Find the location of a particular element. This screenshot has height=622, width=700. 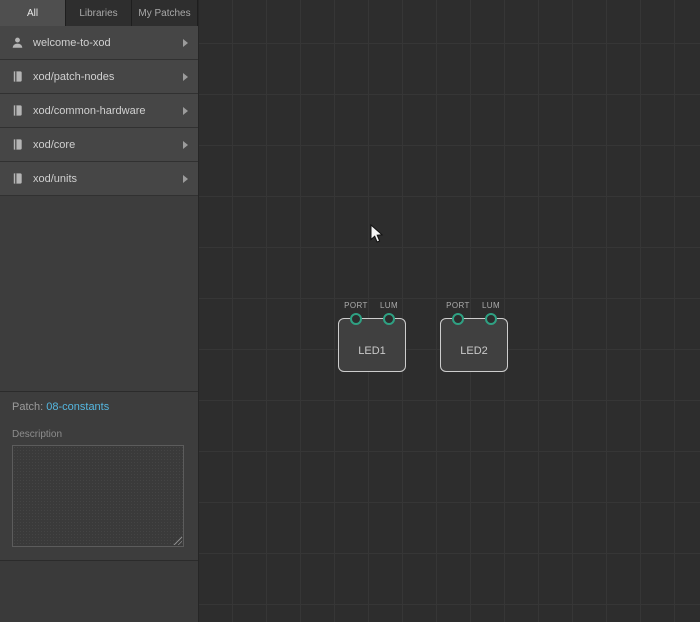

tab-libraries: Libraries is located at coordinates (99, 13).